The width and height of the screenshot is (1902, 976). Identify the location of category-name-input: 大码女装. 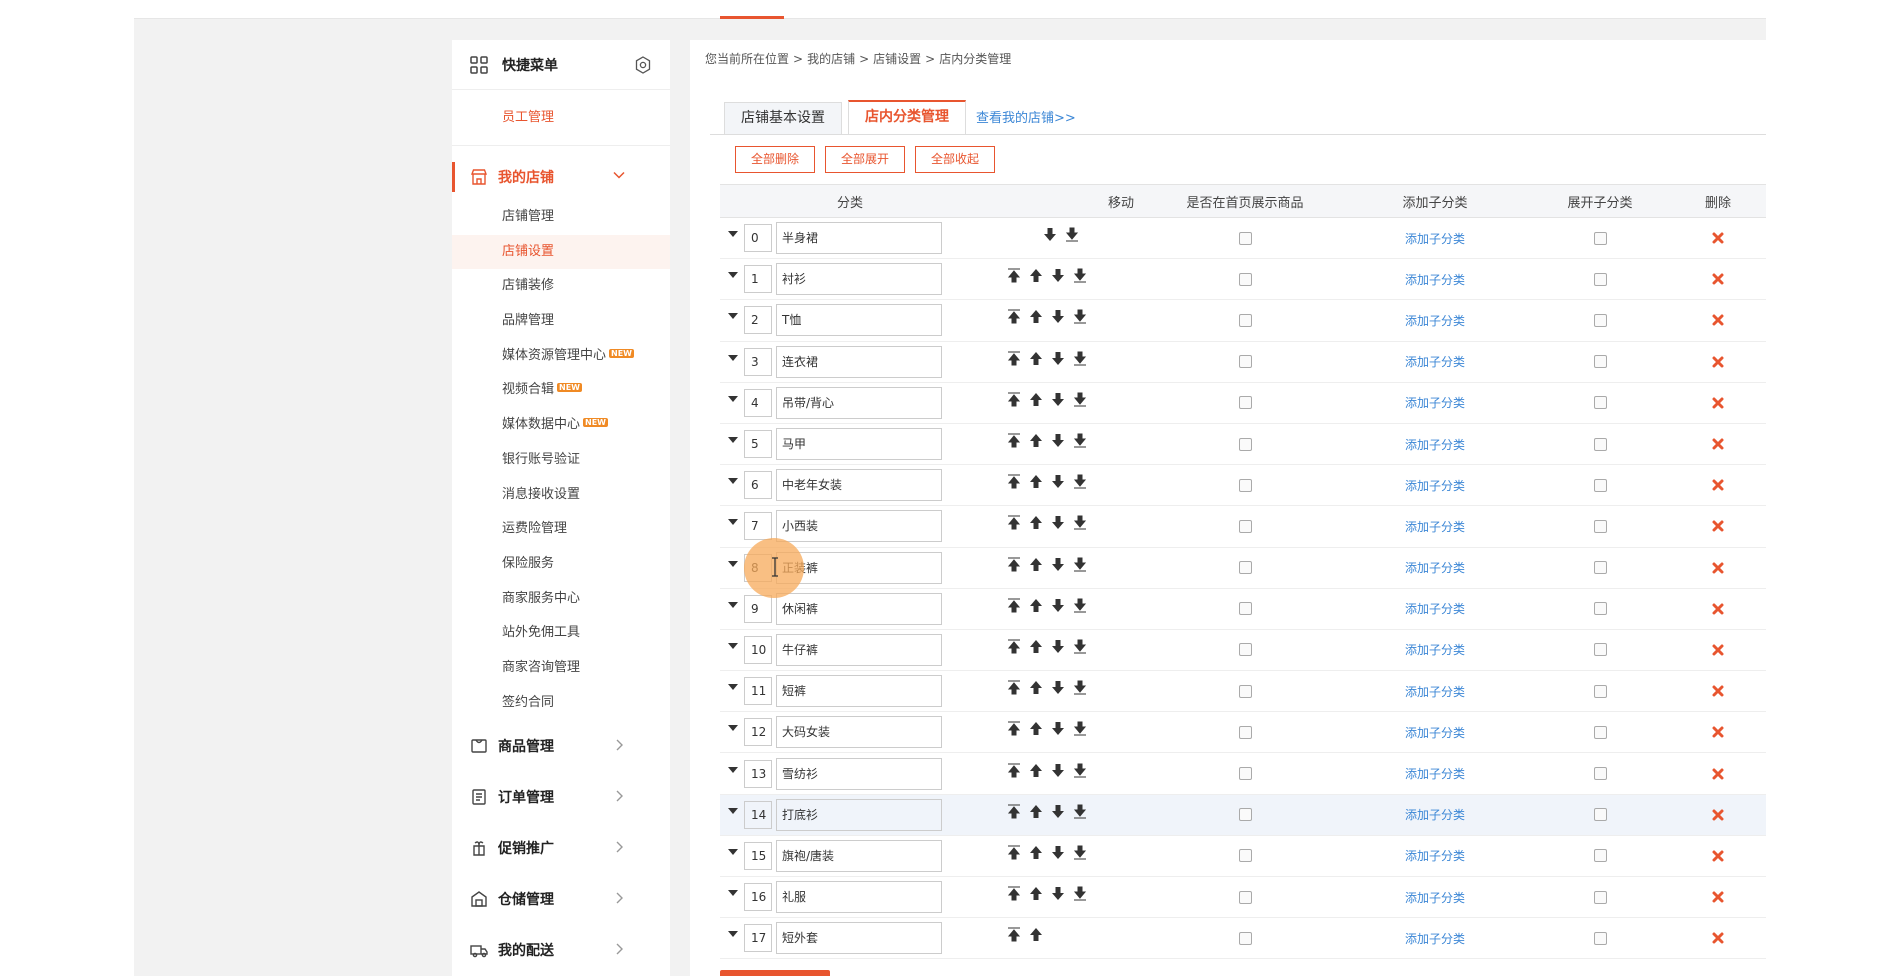
(859, 732).